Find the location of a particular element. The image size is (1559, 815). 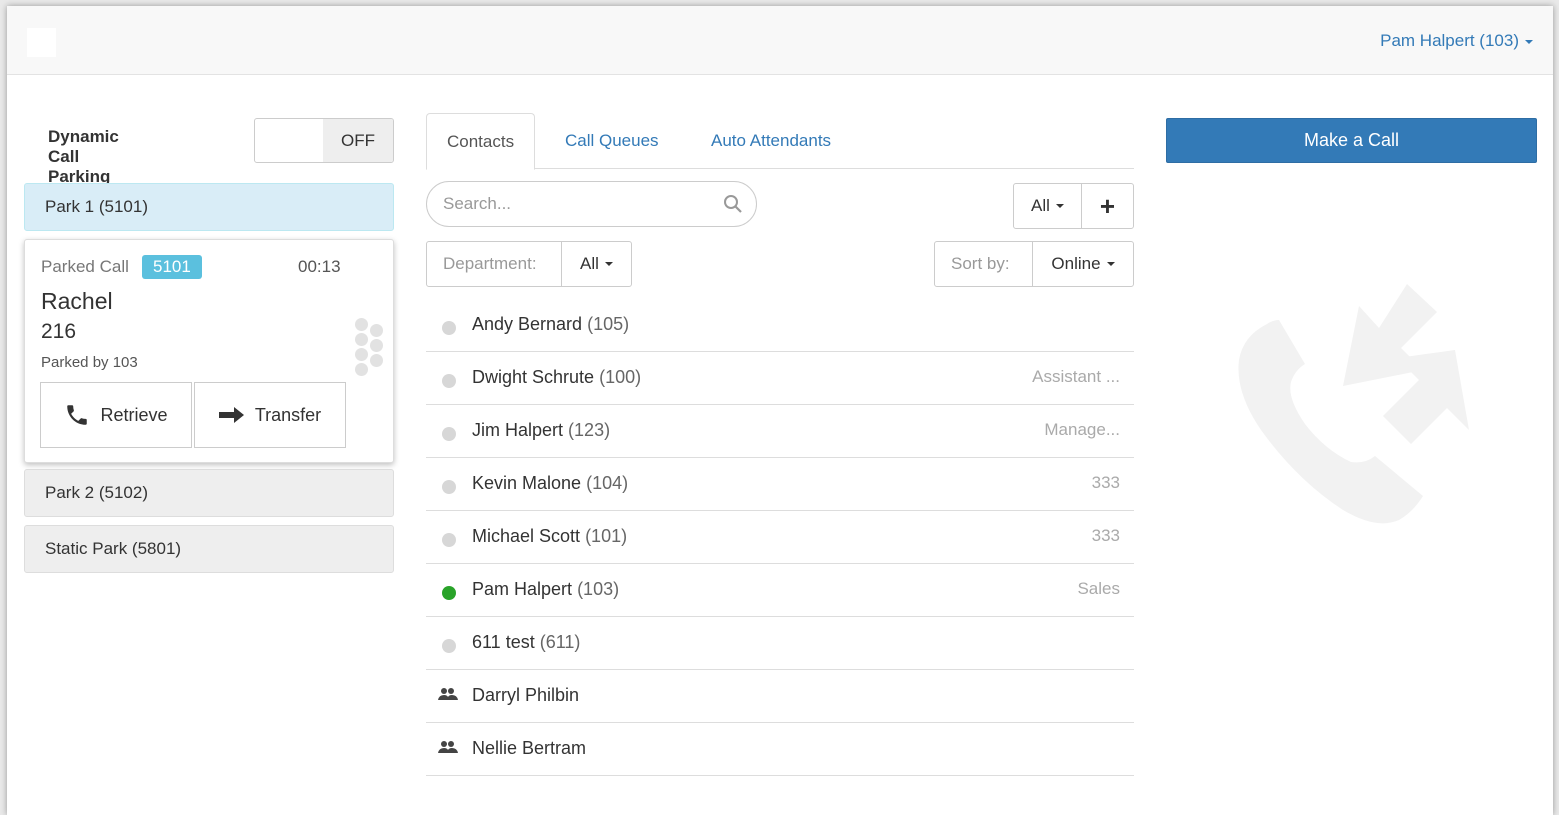

caller-name: Rachel is located at coordinates (77, 301).